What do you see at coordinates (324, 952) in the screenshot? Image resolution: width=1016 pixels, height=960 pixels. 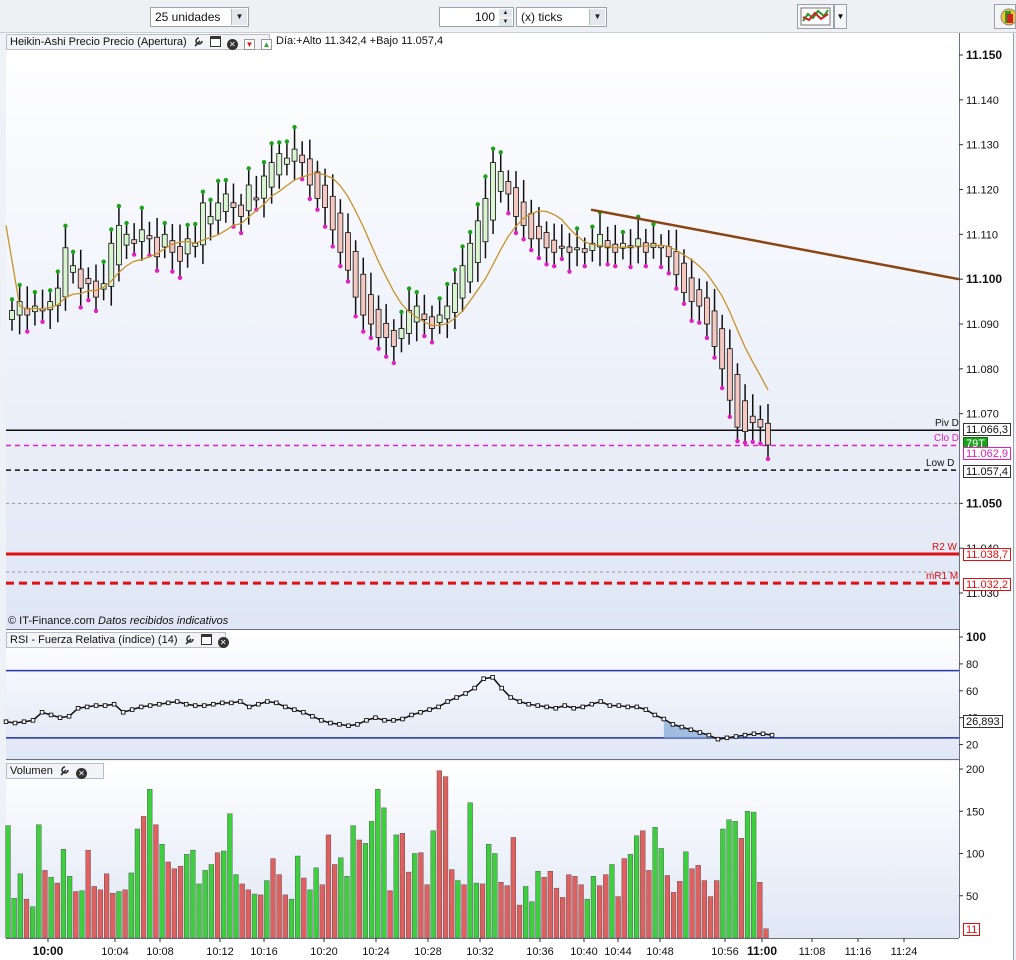 I see `time-tick-label: 10:20` at bounding box center [324, 952].